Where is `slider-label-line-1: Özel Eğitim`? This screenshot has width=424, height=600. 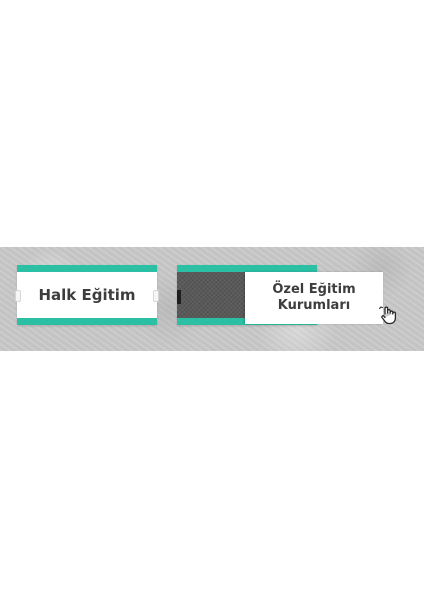 slider-label-line-1: Özel Eğitim is located at coordinates (314, 289).